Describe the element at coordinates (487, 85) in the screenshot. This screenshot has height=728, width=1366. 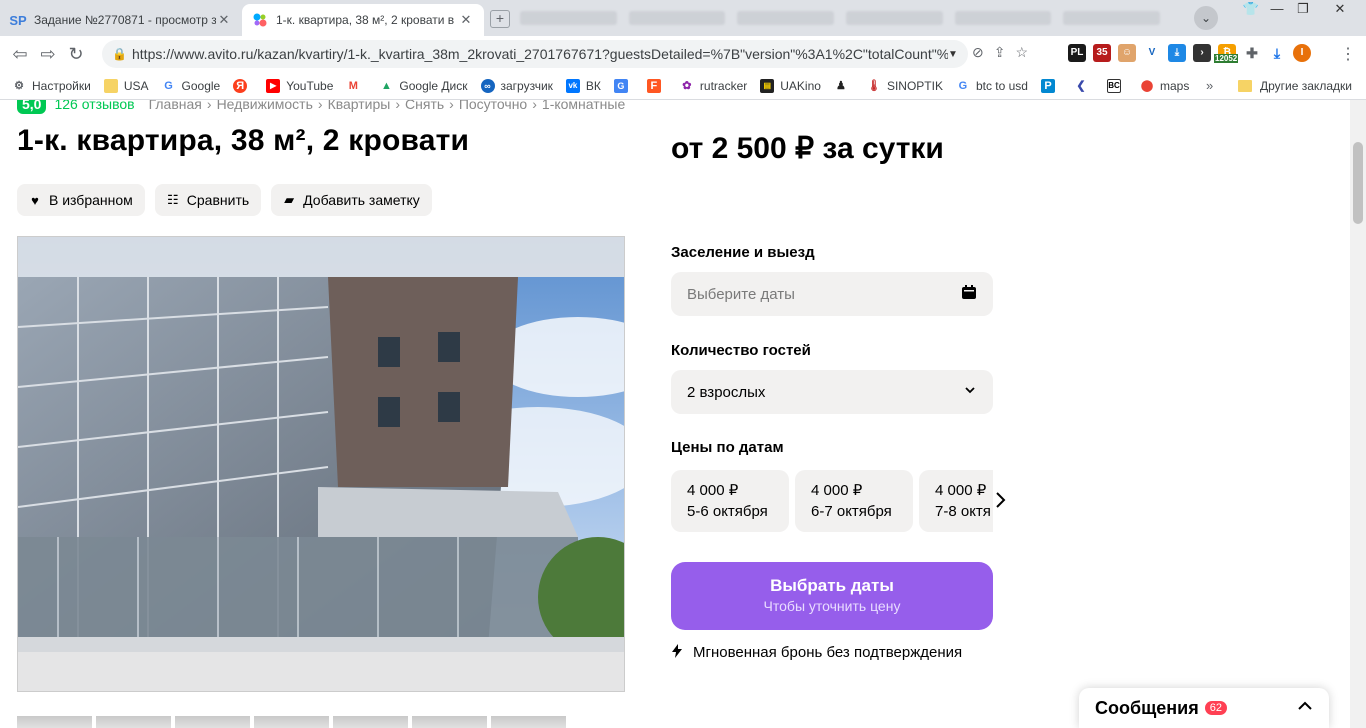
I see `infinity-icon: ∞` at that location.